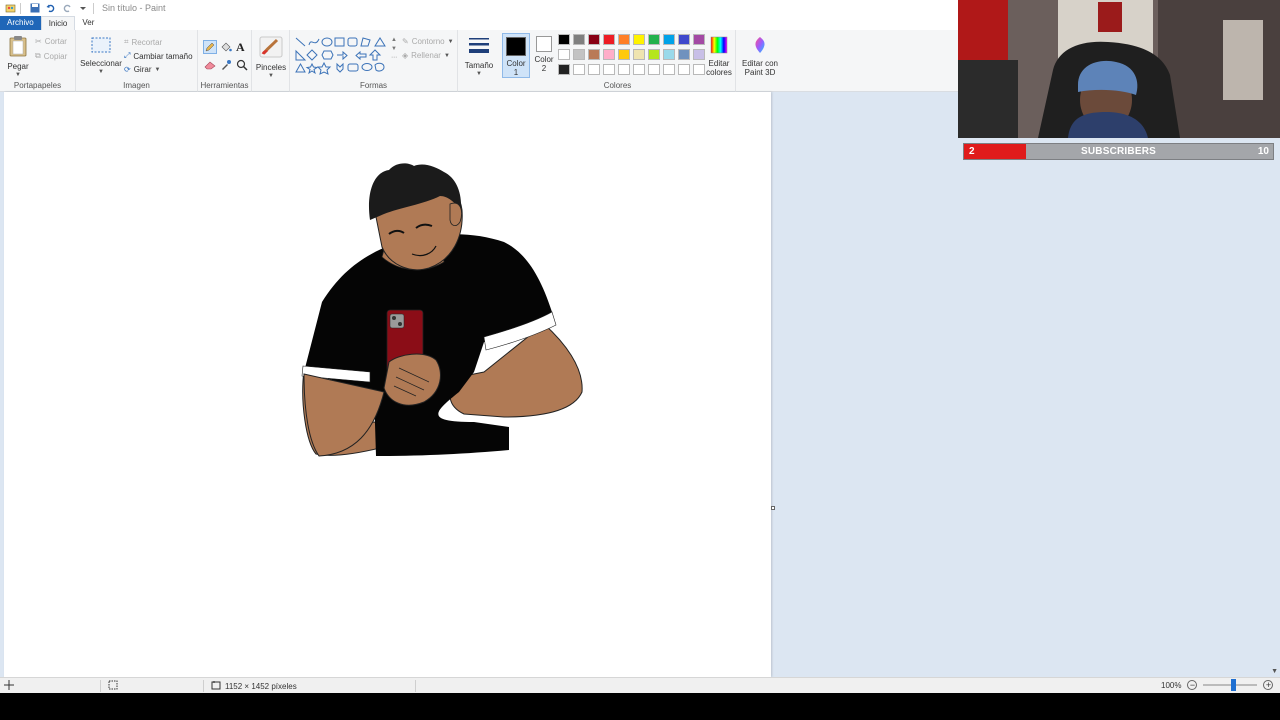 The width and height of the screenshot is (1280, 720). I want to click on webcam-overlay, so click(1119, 69).